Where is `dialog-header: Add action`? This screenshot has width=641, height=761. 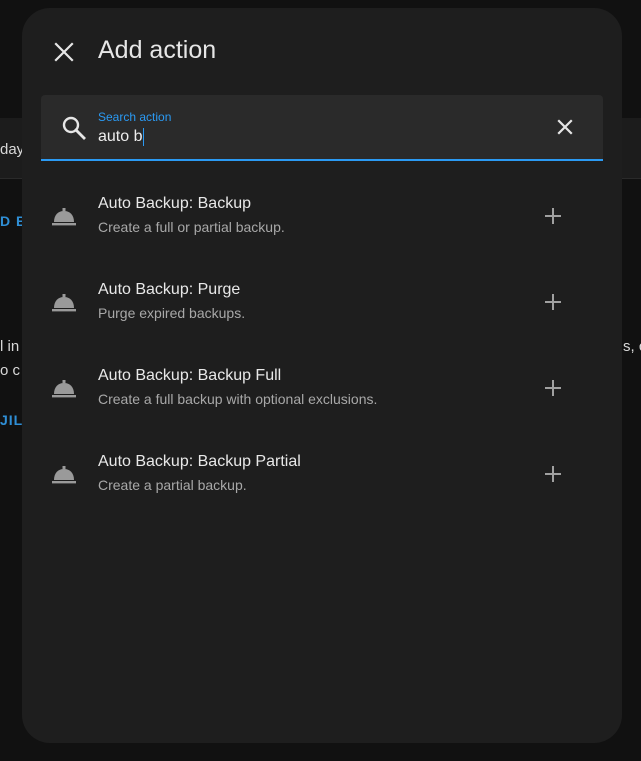 dialog-header: Add action is located at coordinates (322, 51).